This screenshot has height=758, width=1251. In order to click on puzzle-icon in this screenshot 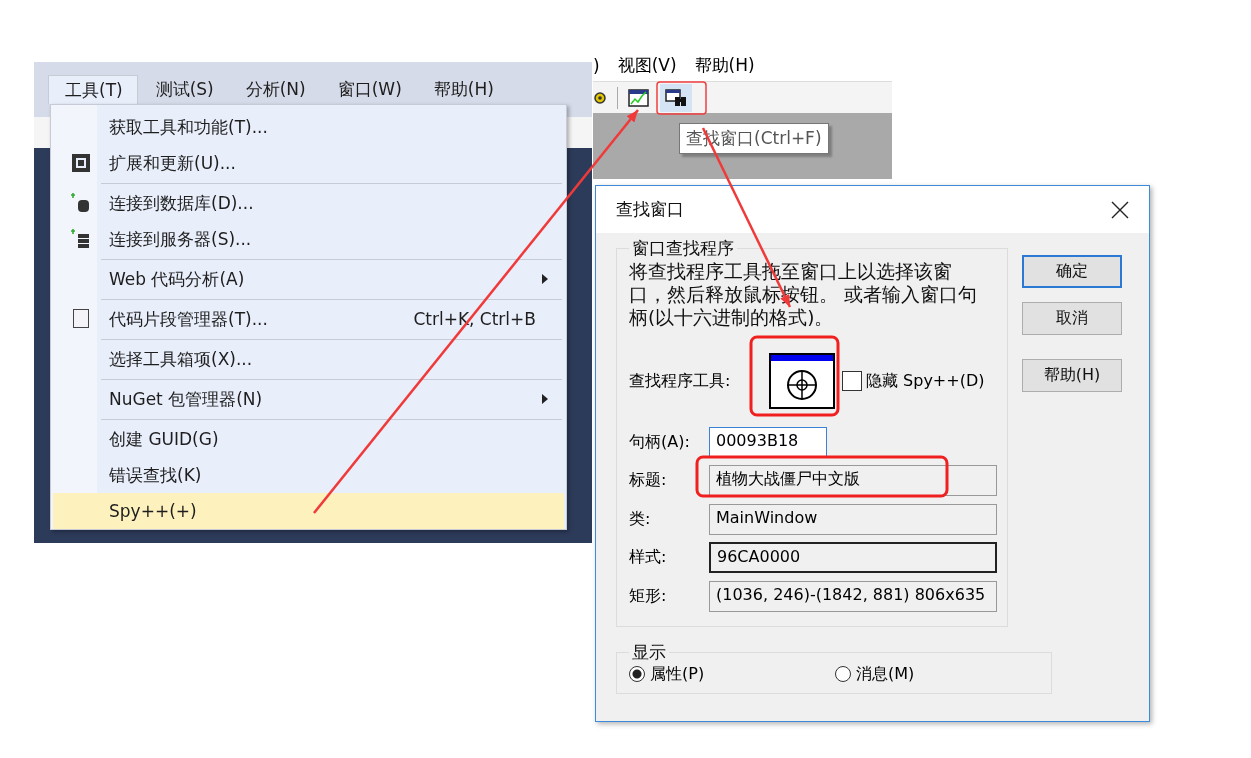, I will do `click(81, 163)`.